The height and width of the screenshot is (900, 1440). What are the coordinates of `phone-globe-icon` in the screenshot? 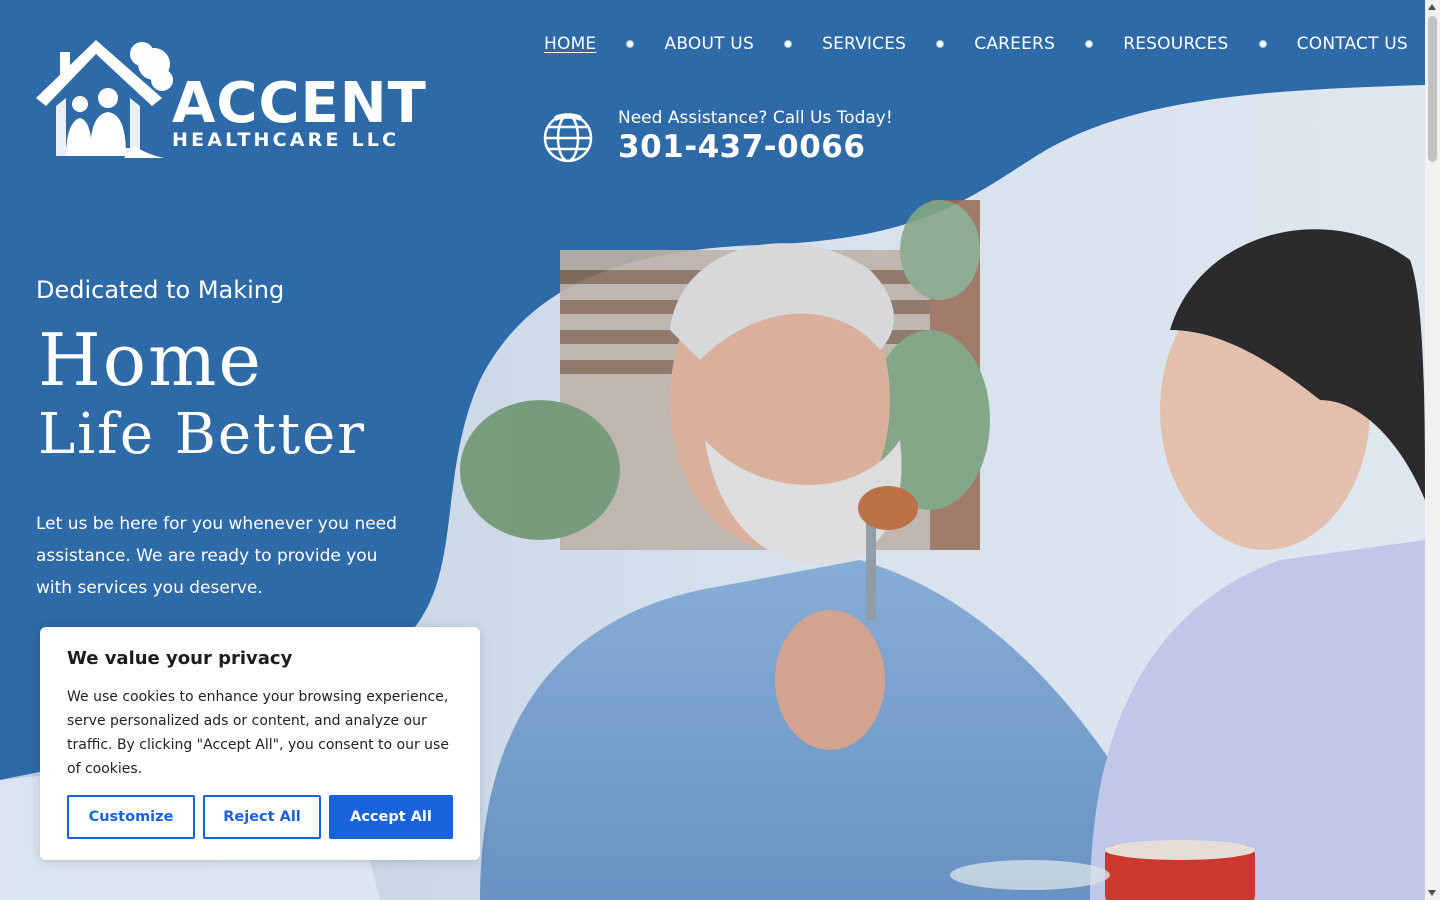 It's located at (568, 137).